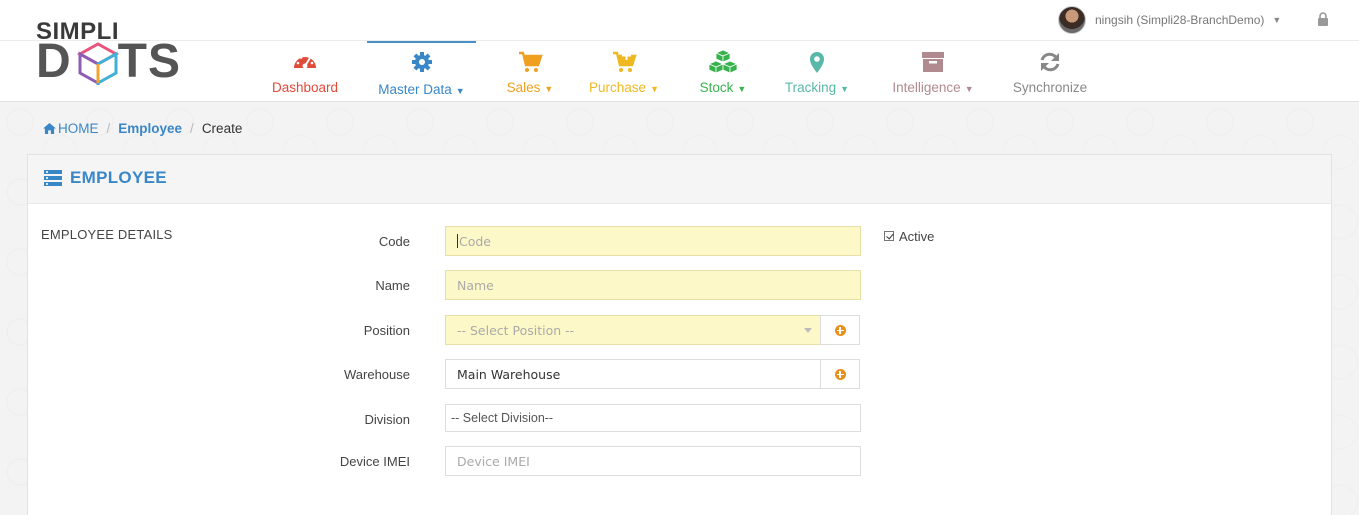  What do you see at coordinates (808, 330) in the screenshot?
I see `chevron-down-icon` at bounding box center [808, 330].